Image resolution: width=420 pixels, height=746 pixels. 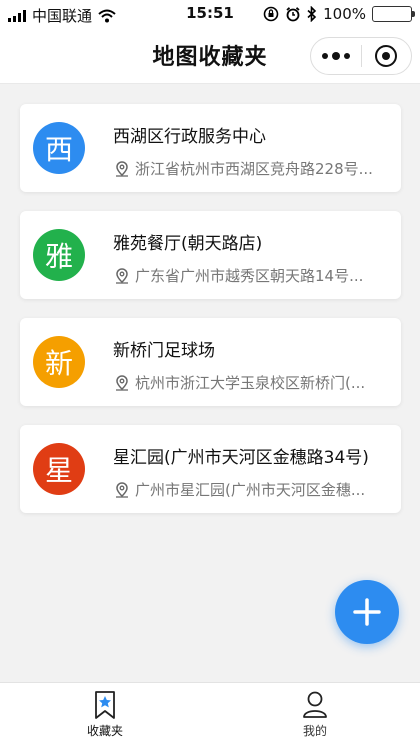 I want to click on more-dots-icon, so click(x=335, y=55).